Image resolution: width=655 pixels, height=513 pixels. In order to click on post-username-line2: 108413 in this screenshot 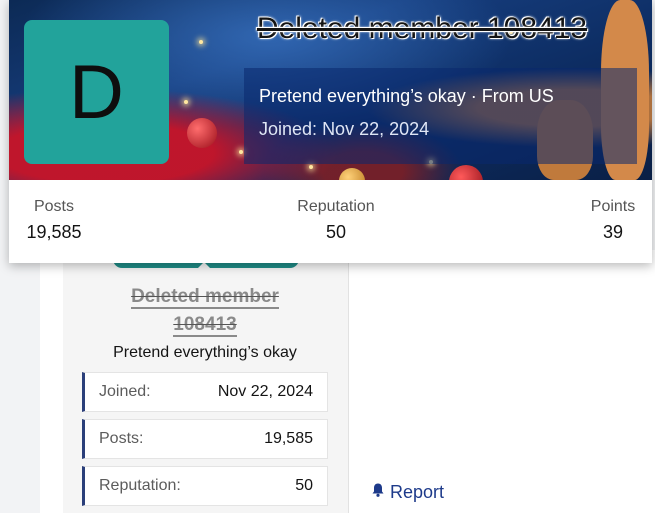, I will do `click(205, 325)`.